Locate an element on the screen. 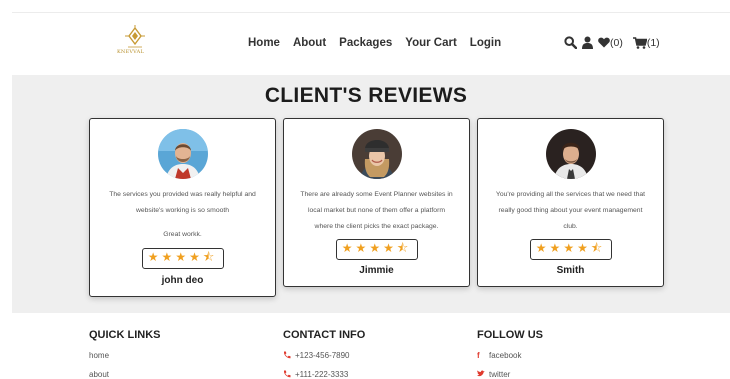 This screenshot has height=379, width=730. nav-home: Home is located at coordinates (264, 43).